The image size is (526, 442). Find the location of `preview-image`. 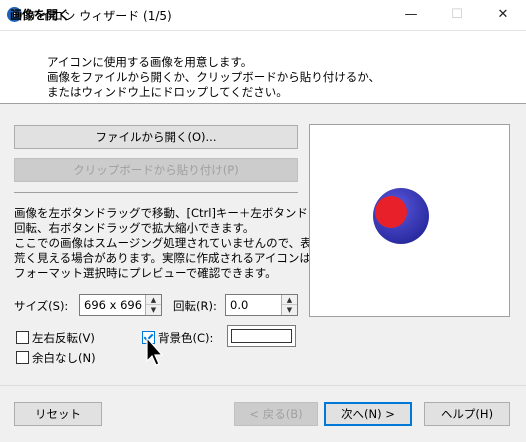

preview-image is located at coordinates (401, 216).